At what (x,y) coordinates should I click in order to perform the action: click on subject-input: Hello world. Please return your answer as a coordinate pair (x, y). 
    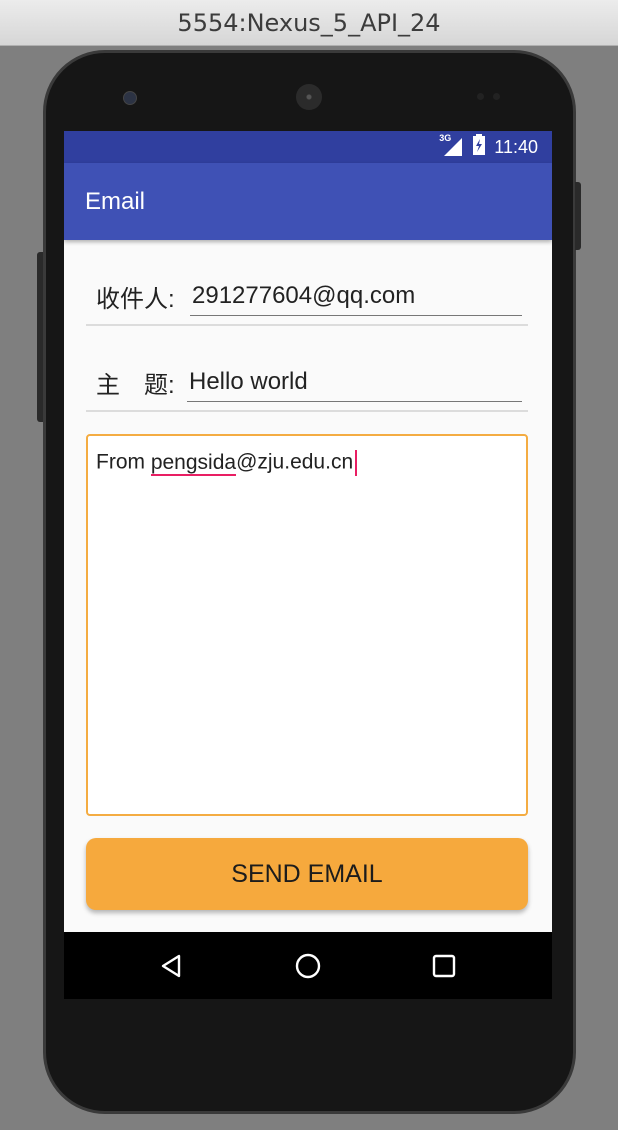
    Looking at the image, I should click on (354, 384).